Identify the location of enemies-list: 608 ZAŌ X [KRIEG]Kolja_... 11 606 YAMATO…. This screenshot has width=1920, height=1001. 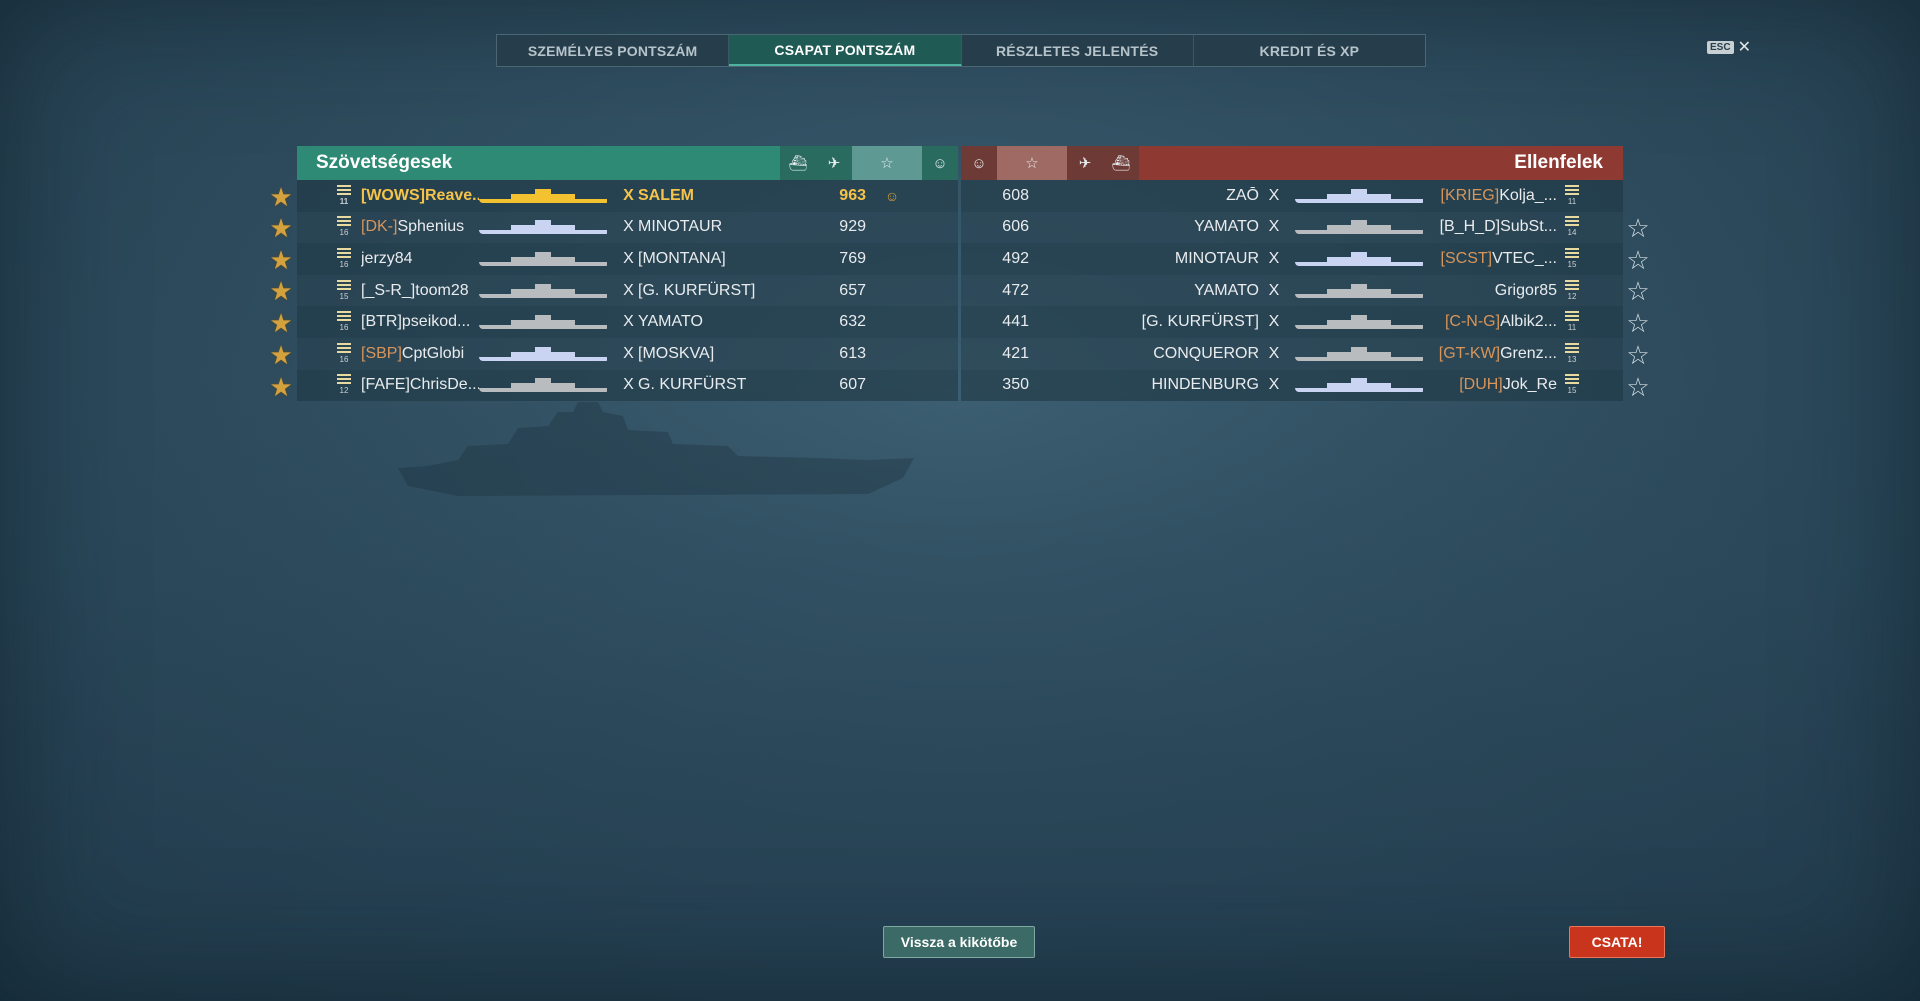
(1292, 291).